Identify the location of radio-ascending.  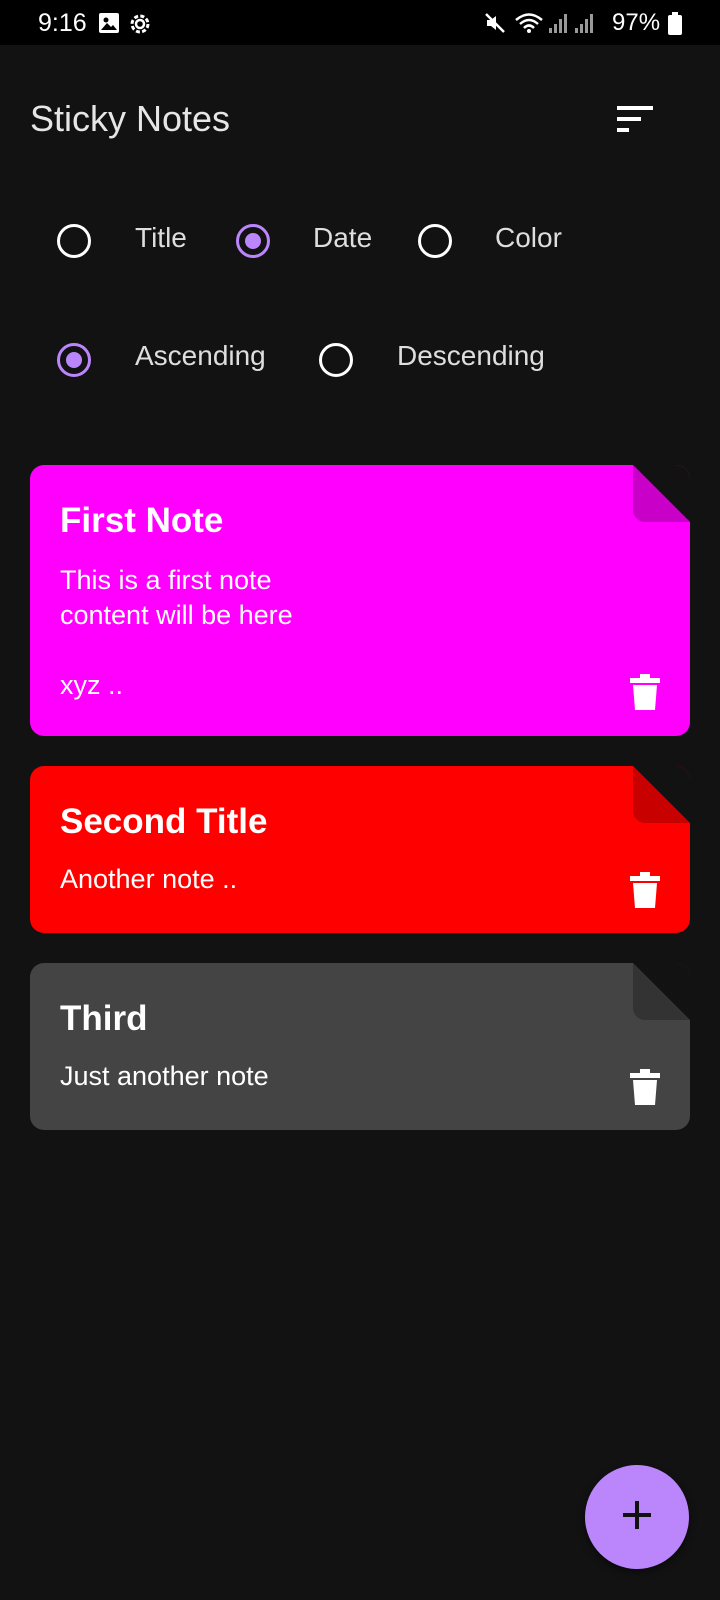
(74, 360).